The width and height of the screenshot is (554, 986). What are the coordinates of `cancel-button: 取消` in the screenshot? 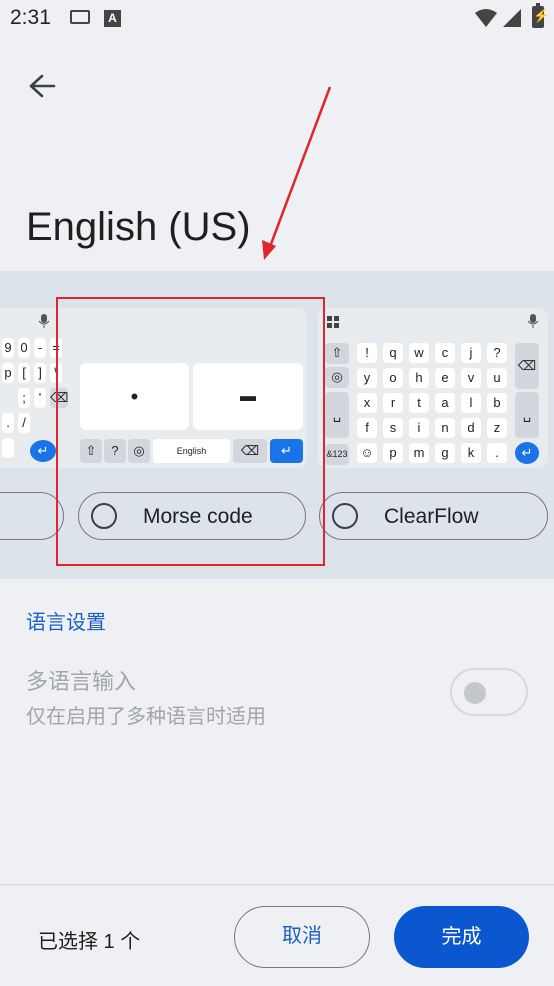 It's located at (302, 937).